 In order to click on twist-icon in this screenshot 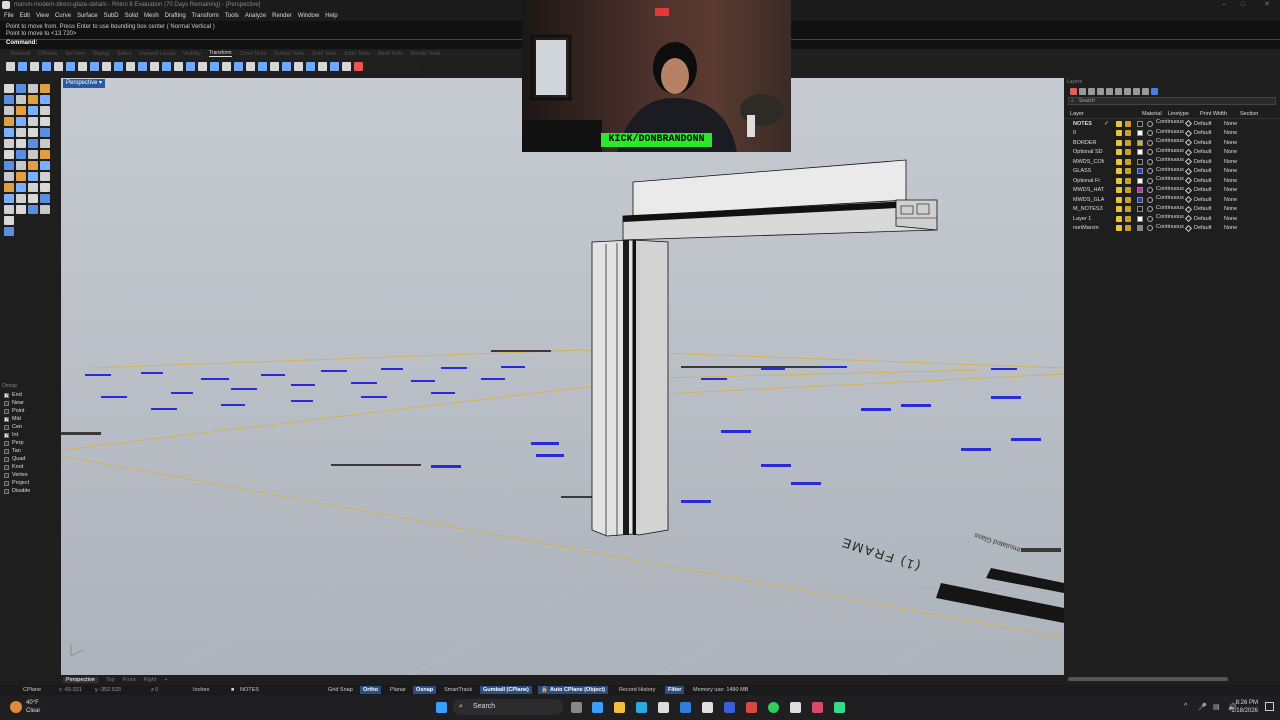, I will do `click(106, 66)`.